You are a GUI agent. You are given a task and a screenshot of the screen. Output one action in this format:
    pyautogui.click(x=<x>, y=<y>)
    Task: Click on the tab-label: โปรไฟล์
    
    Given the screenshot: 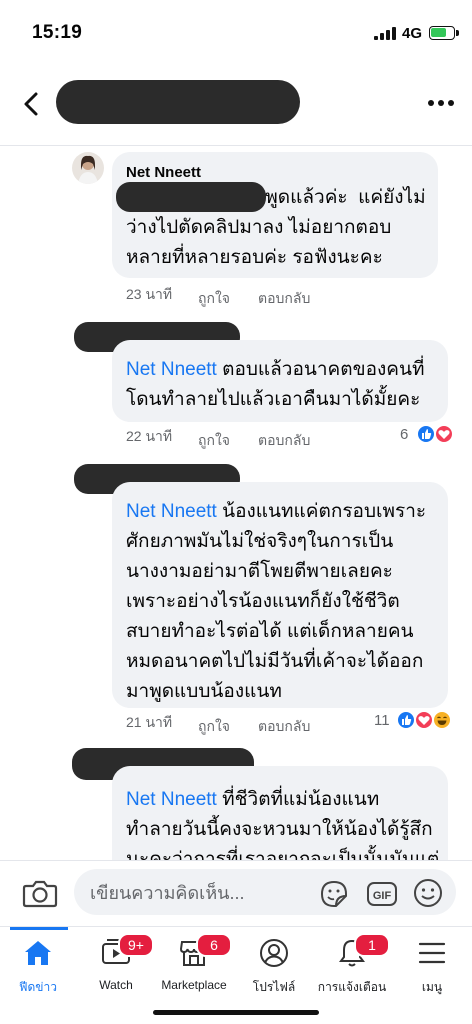 What is the action you would take?
    pyautogui.click(x=274, y=987)
    